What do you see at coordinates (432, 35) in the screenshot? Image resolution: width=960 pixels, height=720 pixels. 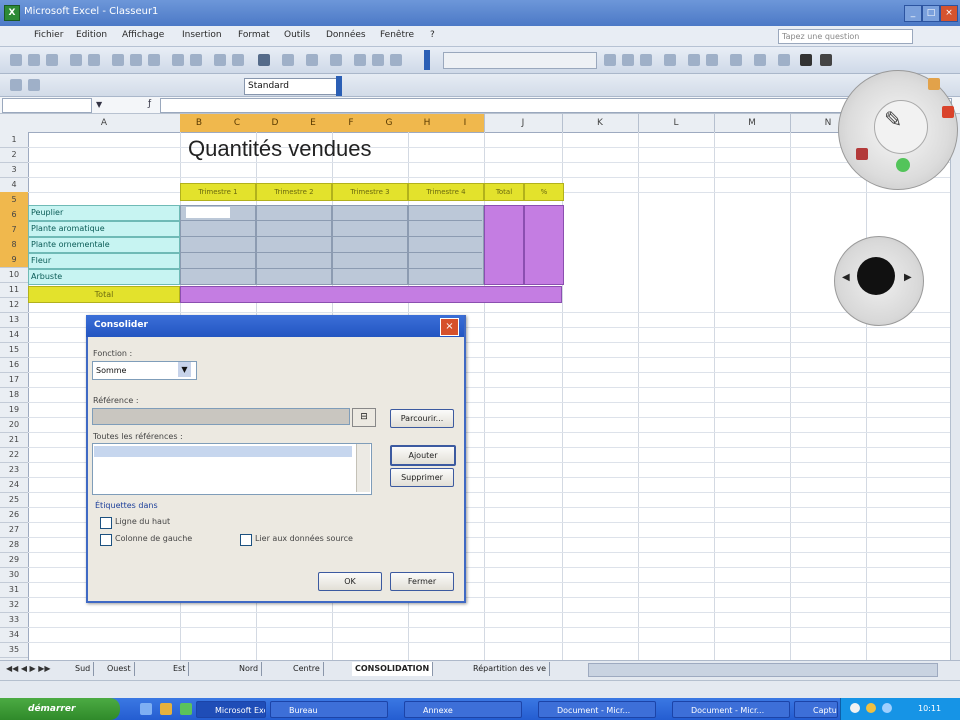 I see `menu-help: ?` at bounding box center [432, 35].